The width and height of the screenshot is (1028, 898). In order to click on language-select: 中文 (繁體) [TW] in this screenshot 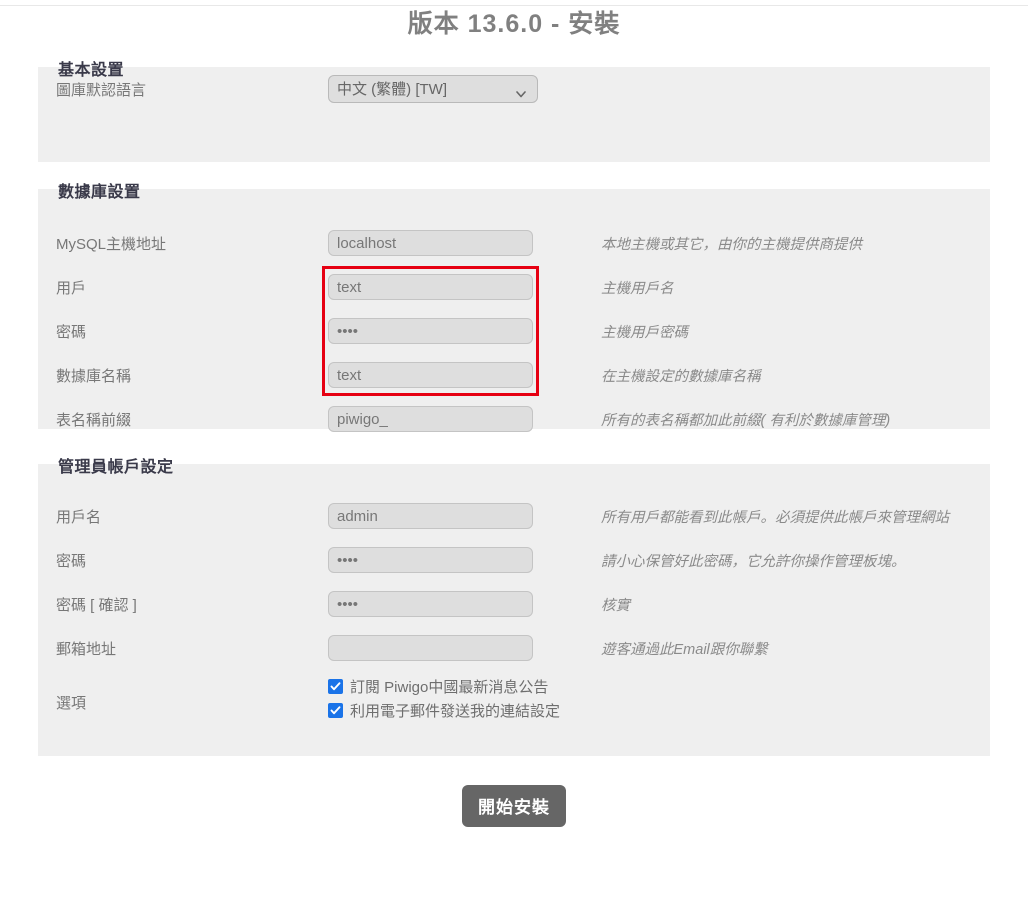, I will do `click(433, 89)`.